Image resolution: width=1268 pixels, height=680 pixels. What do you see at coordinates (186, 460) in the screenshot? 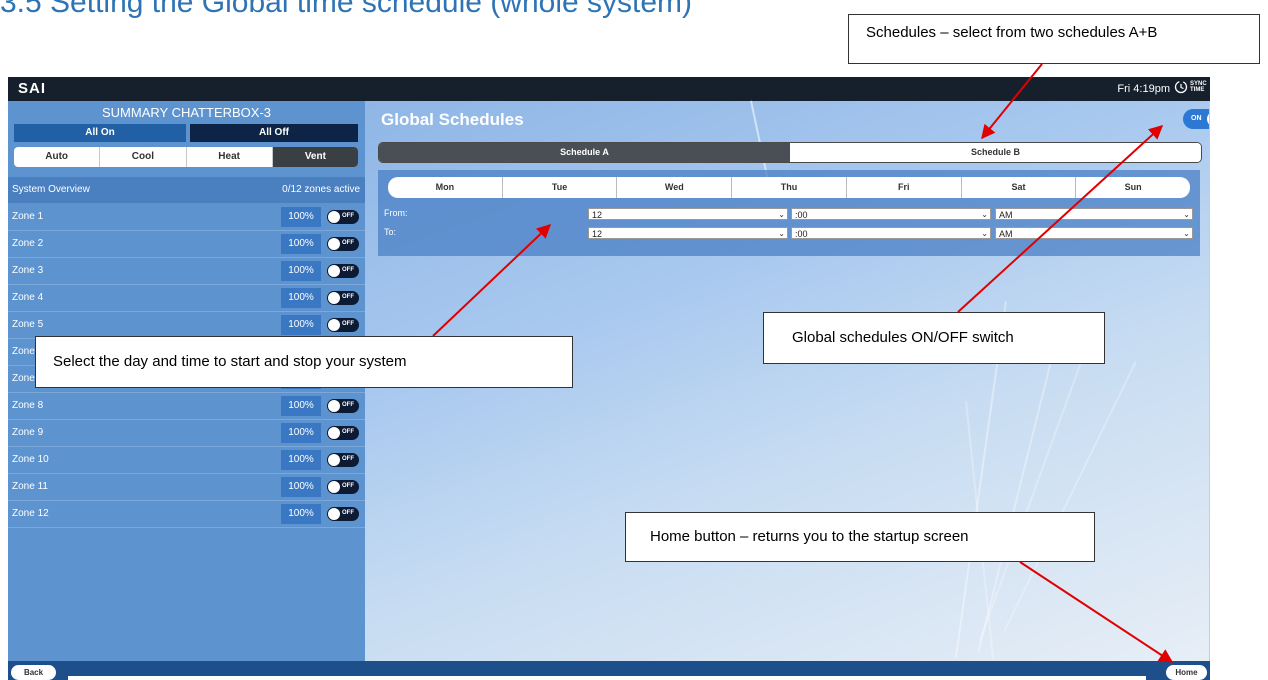
I see `zone-row: Zone 10 100% OFF` at bounding box center [186, 460].